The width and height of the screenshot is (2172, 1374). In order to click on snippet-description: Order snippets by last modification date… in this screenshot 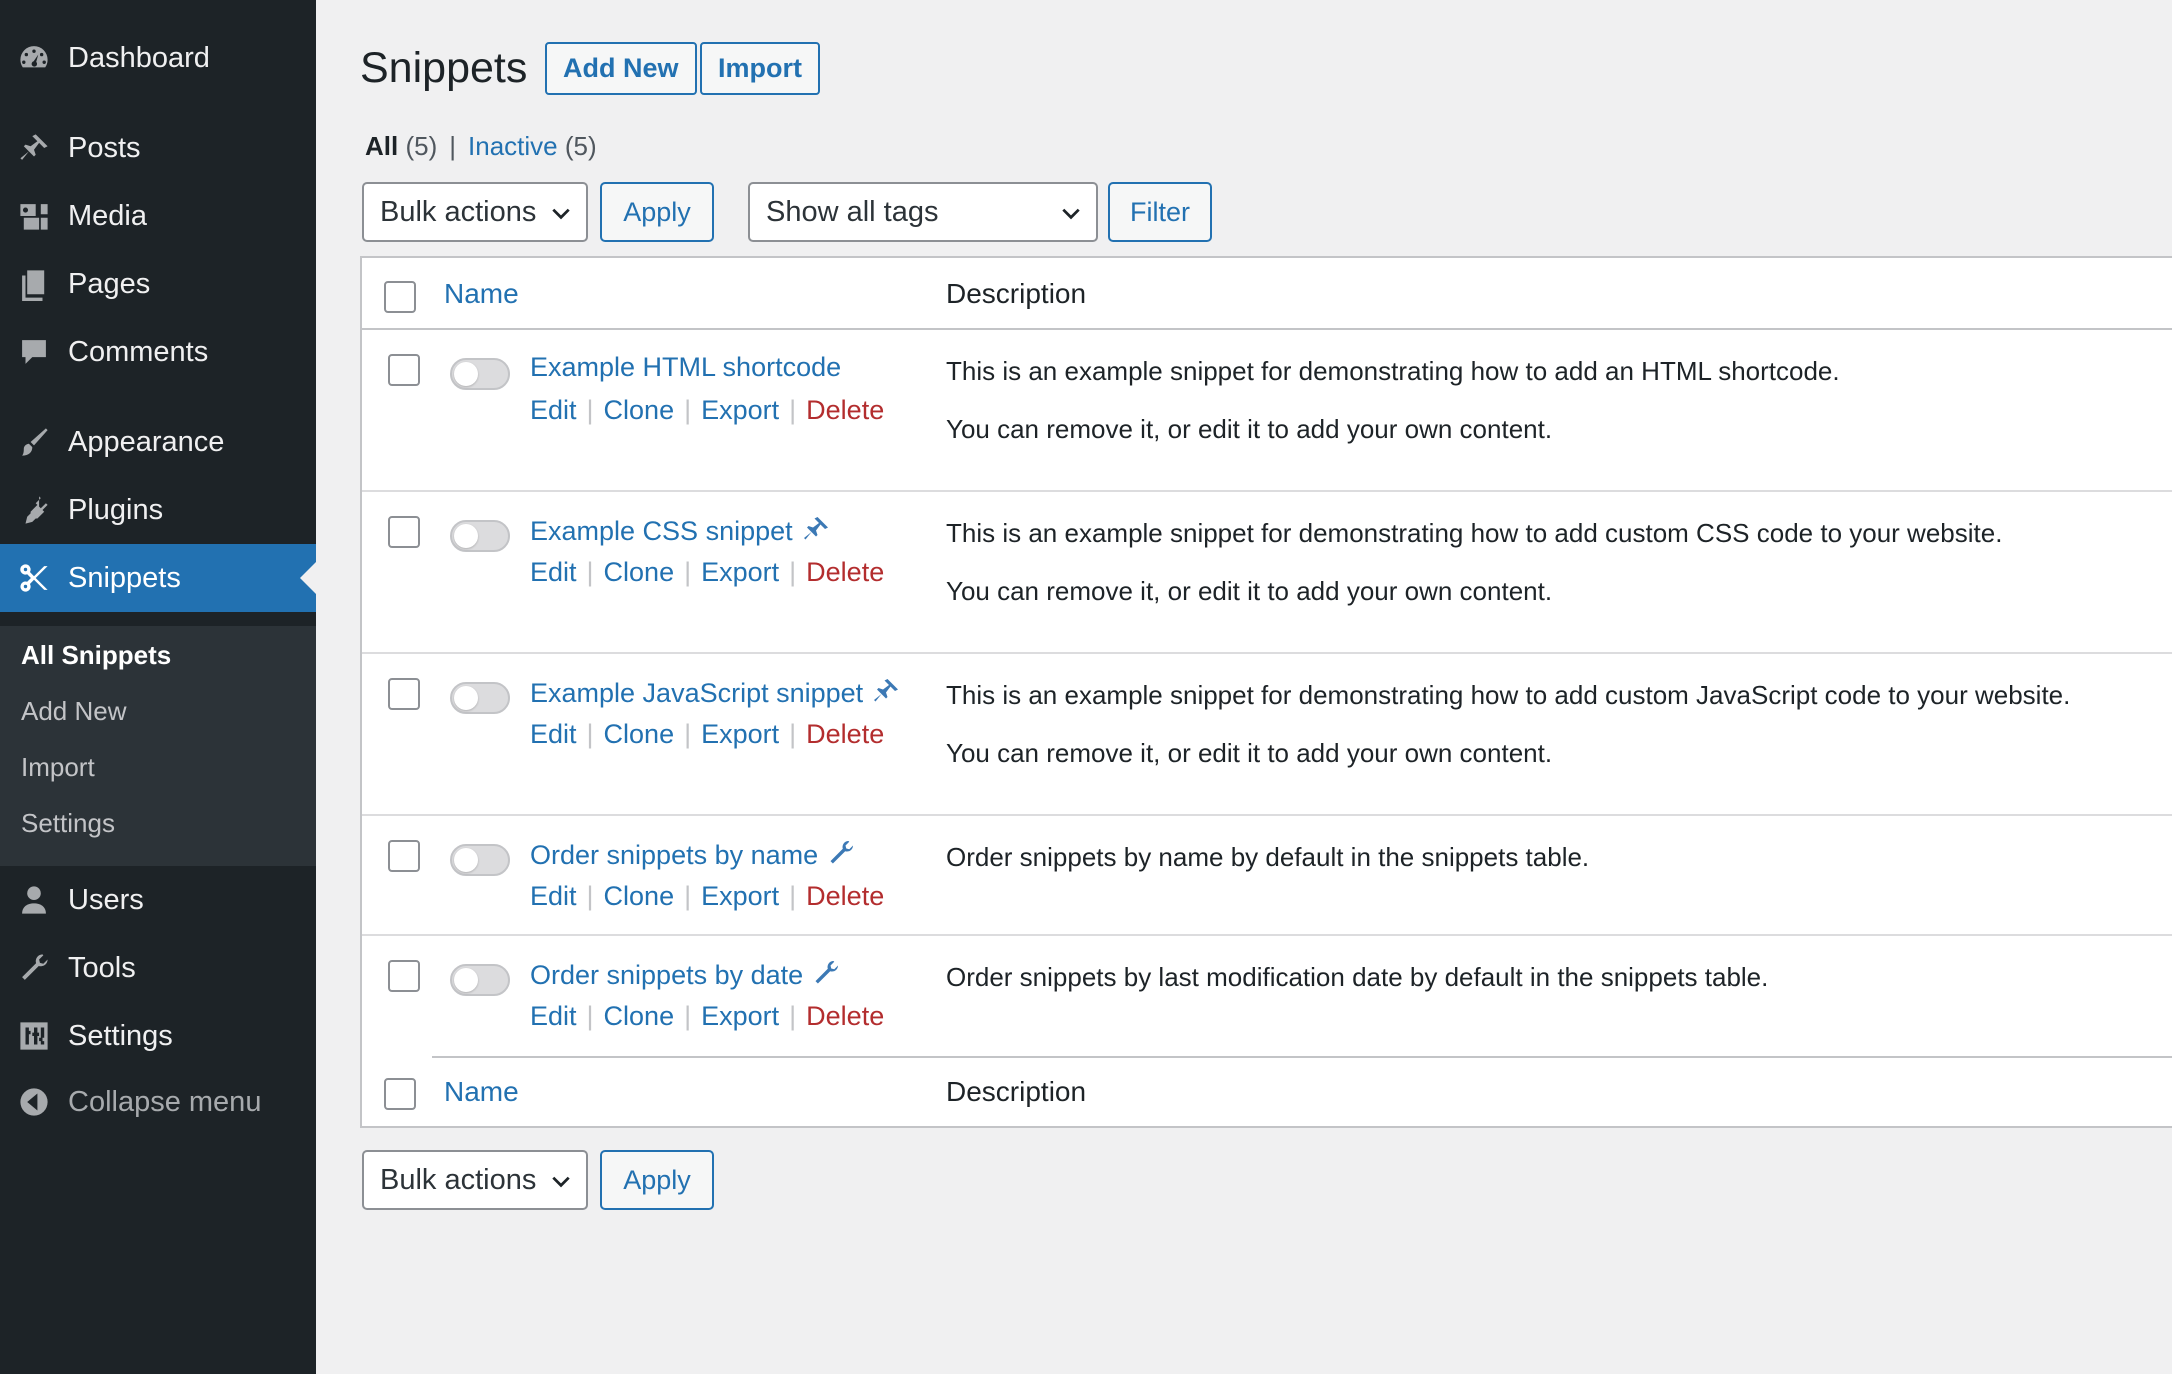, I will do `click(1357, 977)`.